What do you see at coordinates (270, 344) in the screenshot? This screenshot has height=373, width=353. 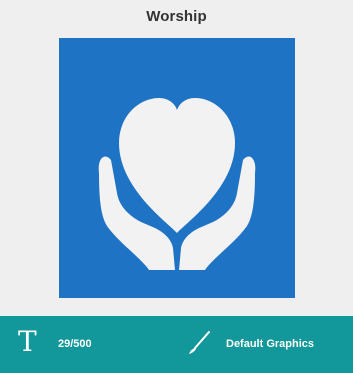 I see `default-graphics-button: Default Graphics` at bounding box center [270, 344].